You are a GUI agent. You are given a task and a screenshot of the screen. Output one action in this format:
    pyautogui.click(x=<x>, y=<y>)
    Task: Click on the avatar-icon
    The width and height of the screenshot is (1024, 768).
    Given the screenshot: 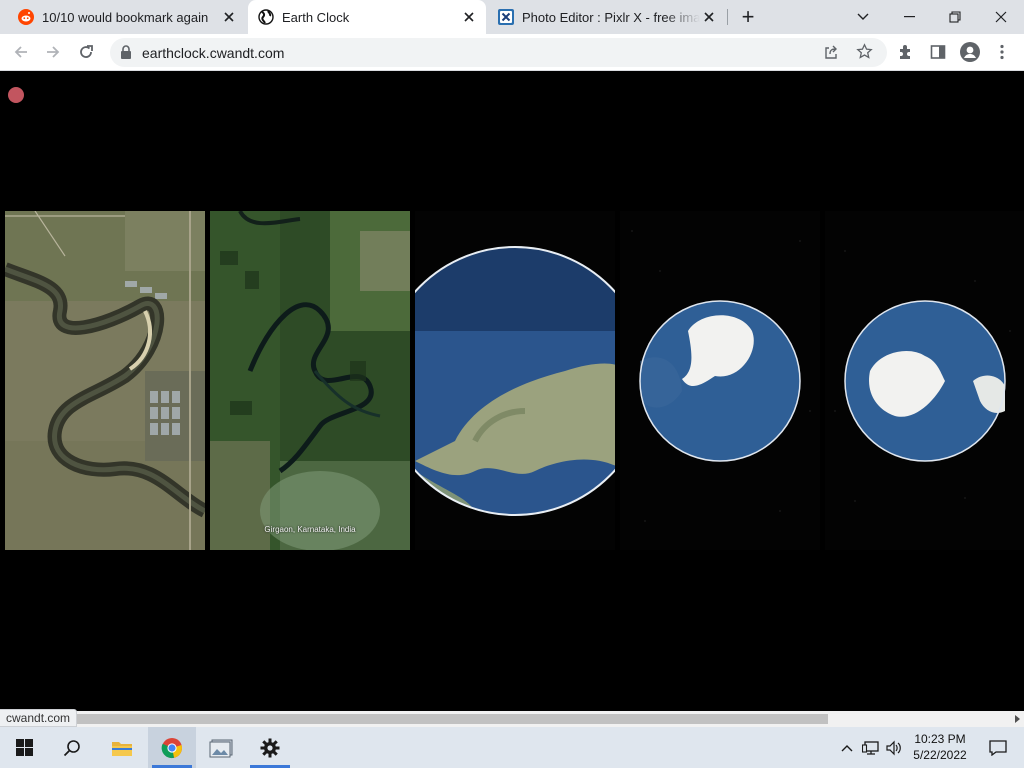 What is the action you would take?
    pyautogui.click(x=970, y=52)
    